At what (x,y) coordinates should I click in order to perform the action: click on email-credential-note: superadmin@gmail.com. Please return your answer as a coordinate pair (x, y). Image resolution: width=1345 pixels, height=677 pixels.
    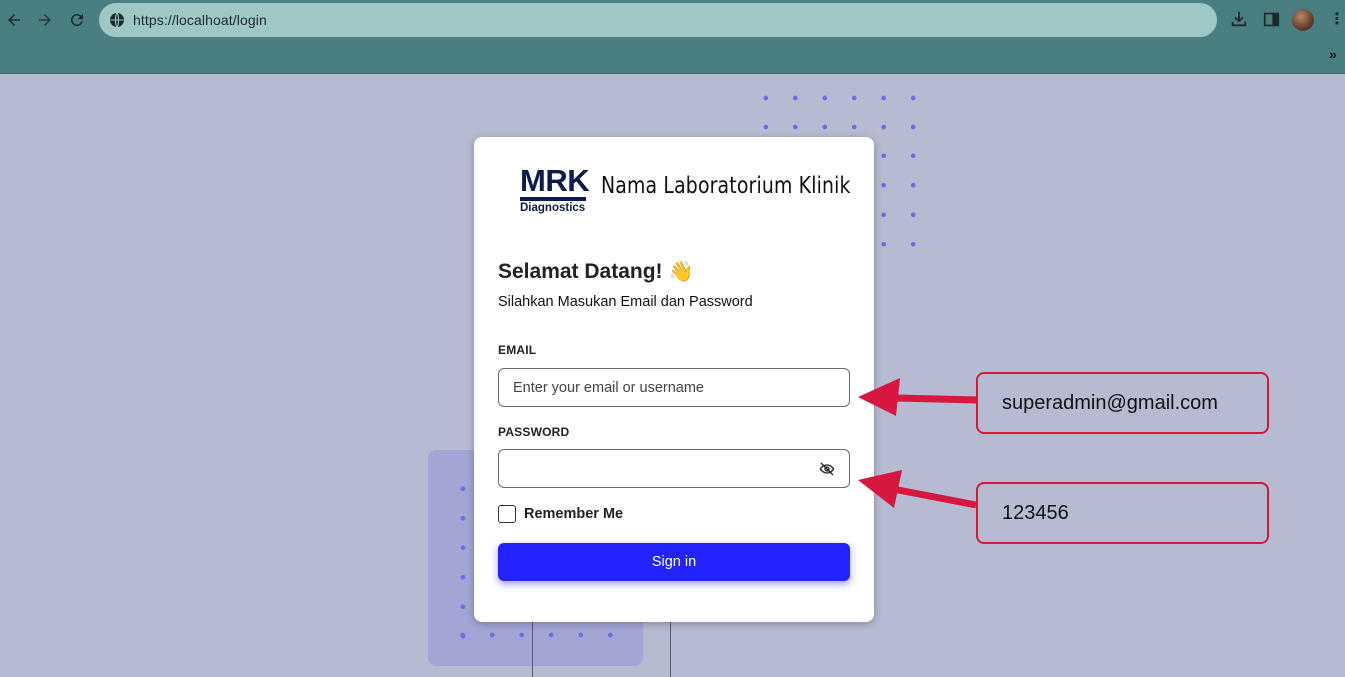
    Looking at the image, I should click on (1122, 403).